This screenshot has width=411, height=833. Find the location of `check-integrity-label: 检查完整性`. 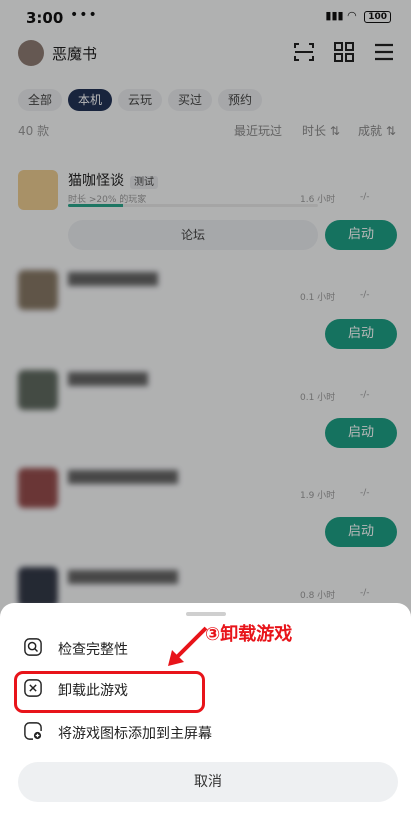

check-integrity-label: 检查完整性 is located at coordinates (93, 650).